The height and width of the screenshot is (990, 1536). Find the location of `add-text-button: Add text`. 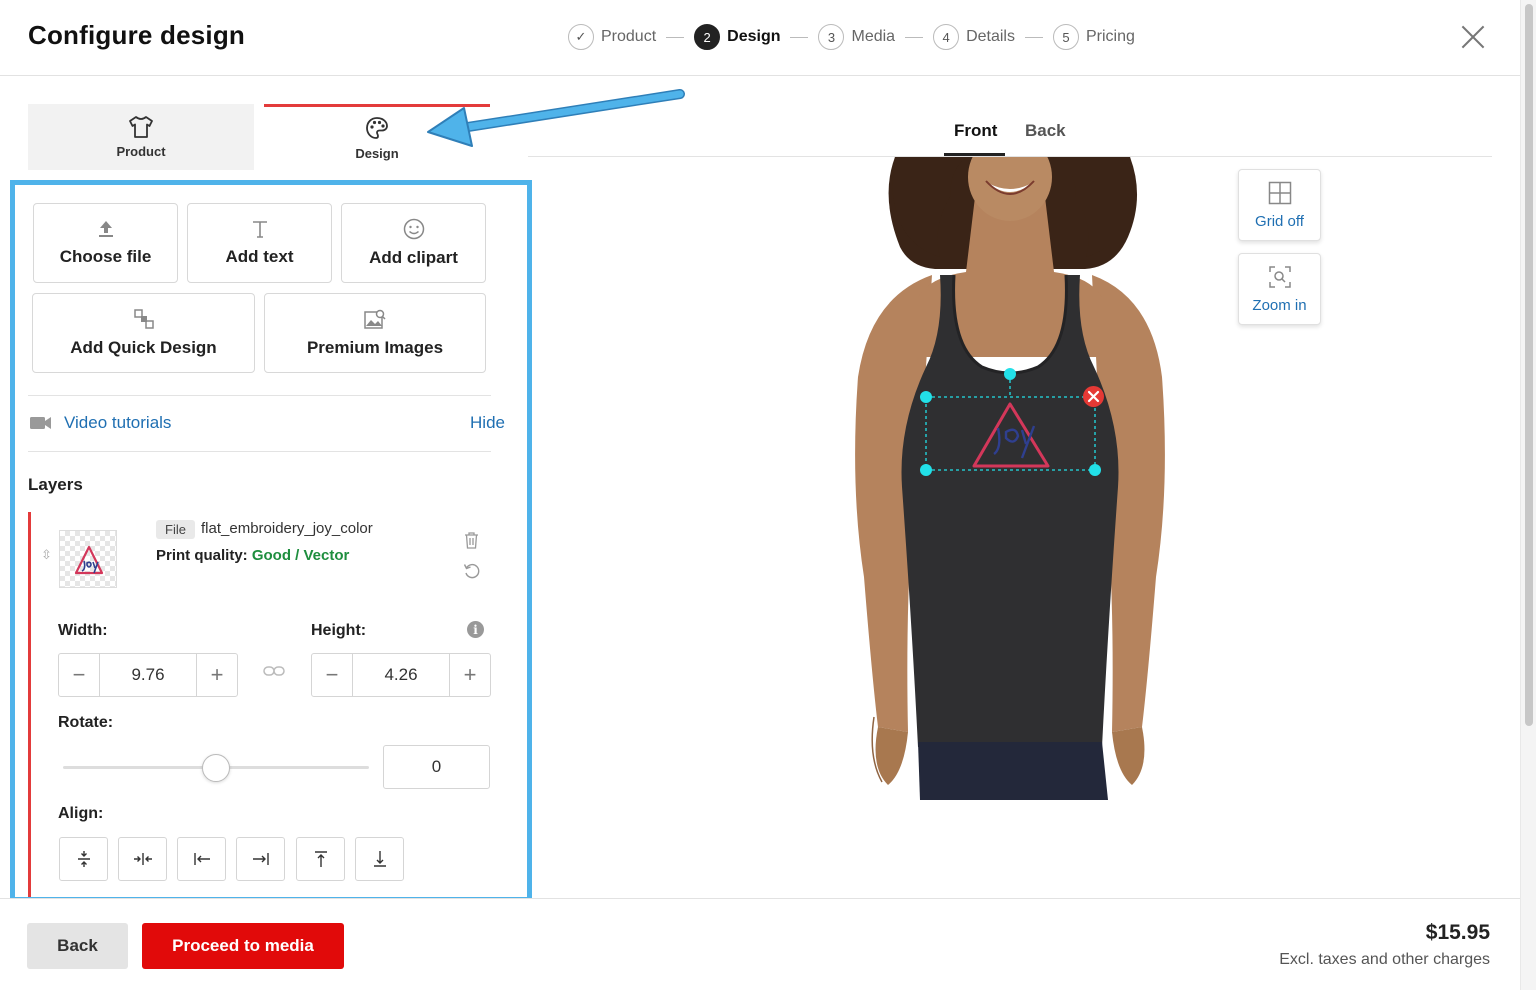

add-text-button: Add text is located at coordinates (259, 243).